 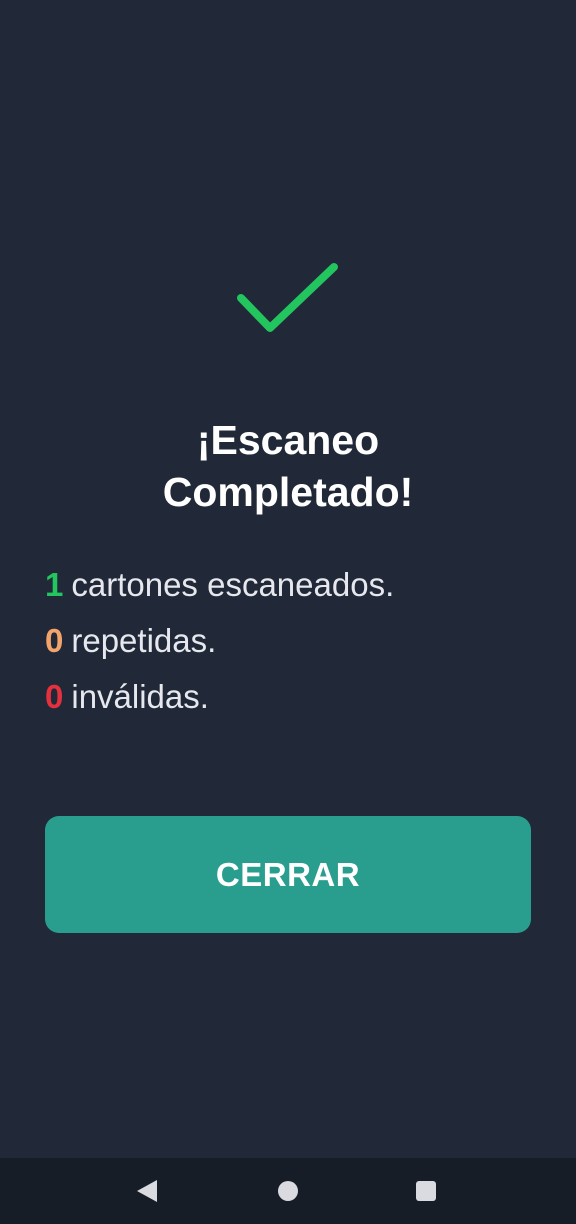 I want to click on navigation-bar, so click(x=288, y=1191).